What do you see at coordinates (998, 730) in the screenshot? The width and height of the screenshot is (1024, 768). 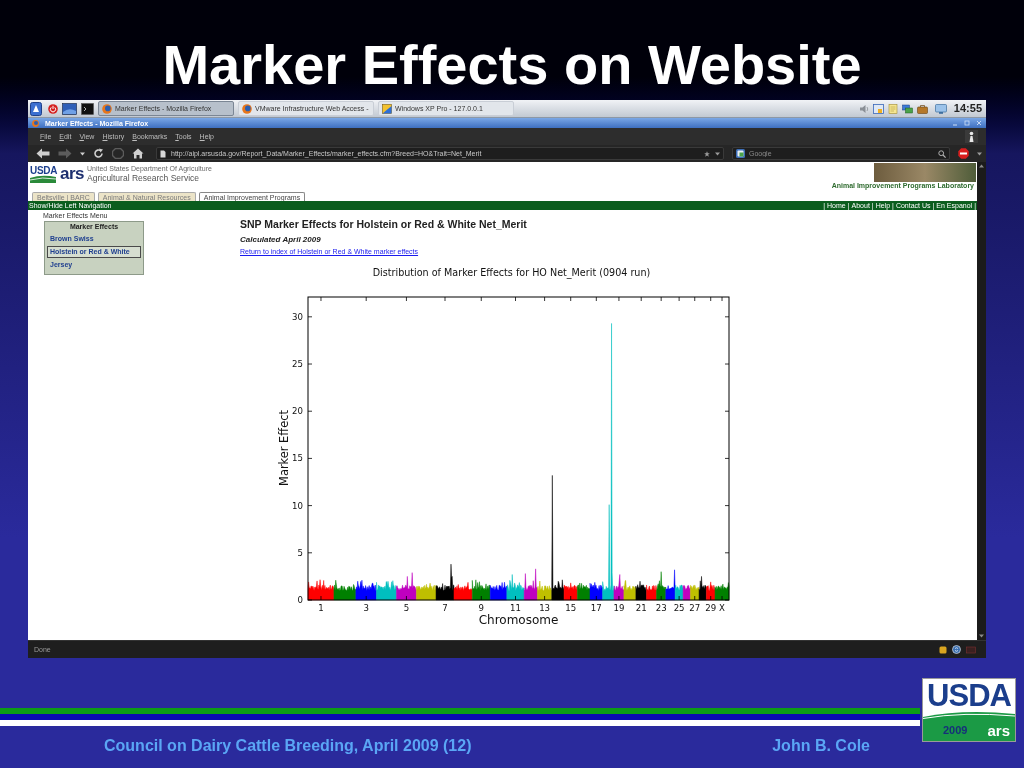 I see `logo-mark: ars` at bounding box center [998, 730].